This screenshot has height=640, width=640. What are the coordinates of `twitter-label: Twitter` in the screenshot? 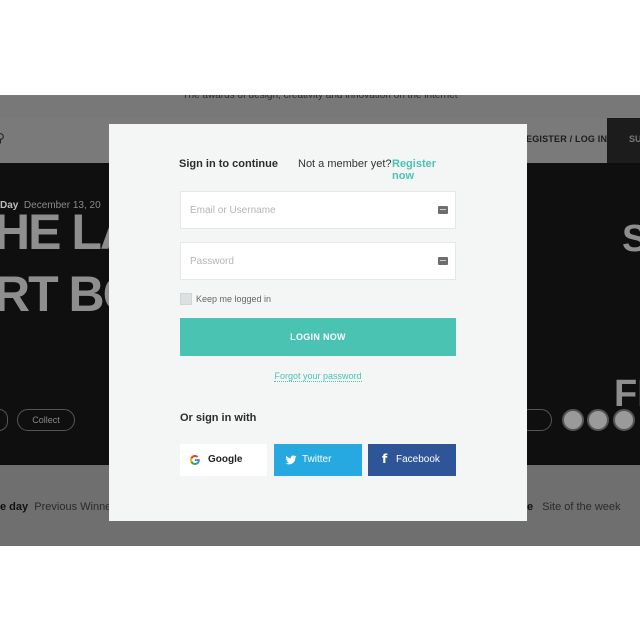 It's located at (317, 459).